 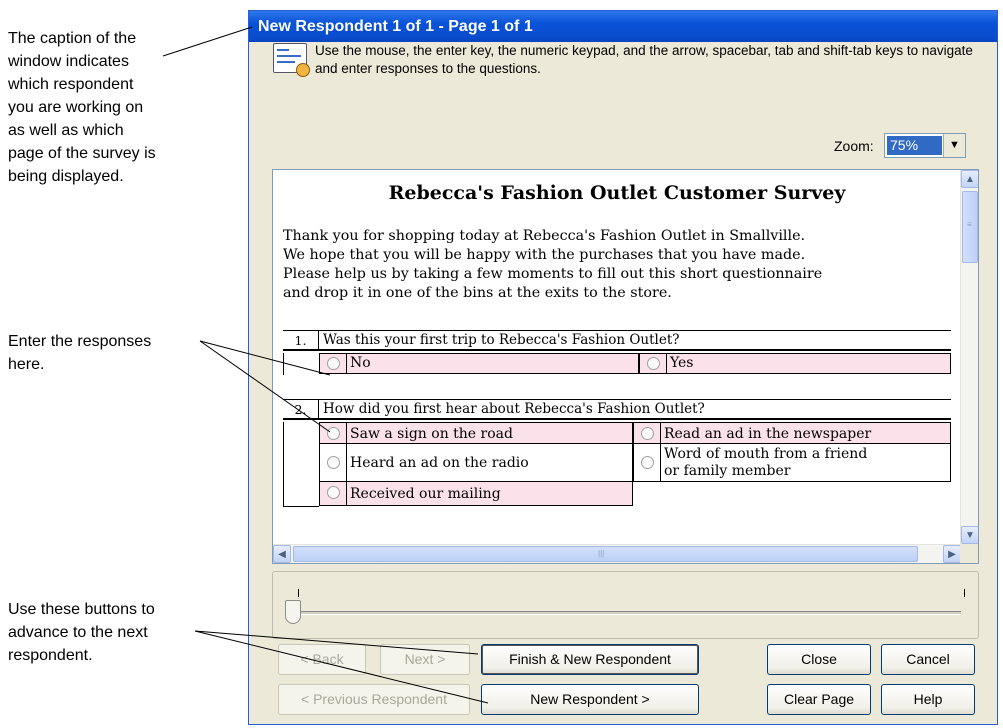 I want to click on option-label: Word of mouth from a friend, so click(x=766, y=454).